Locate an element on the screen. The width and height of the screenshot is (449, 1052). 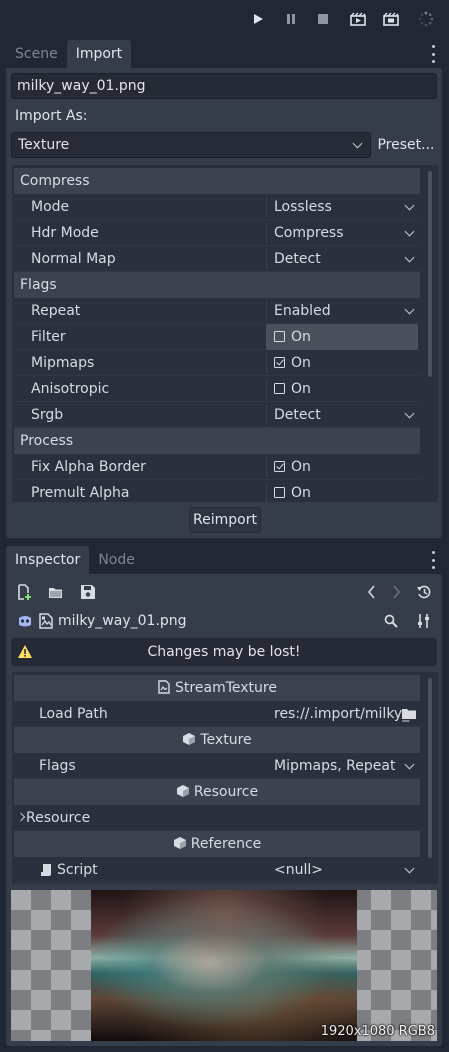
row-srgb: Srgb Detect is located at coordinates (217, 415).